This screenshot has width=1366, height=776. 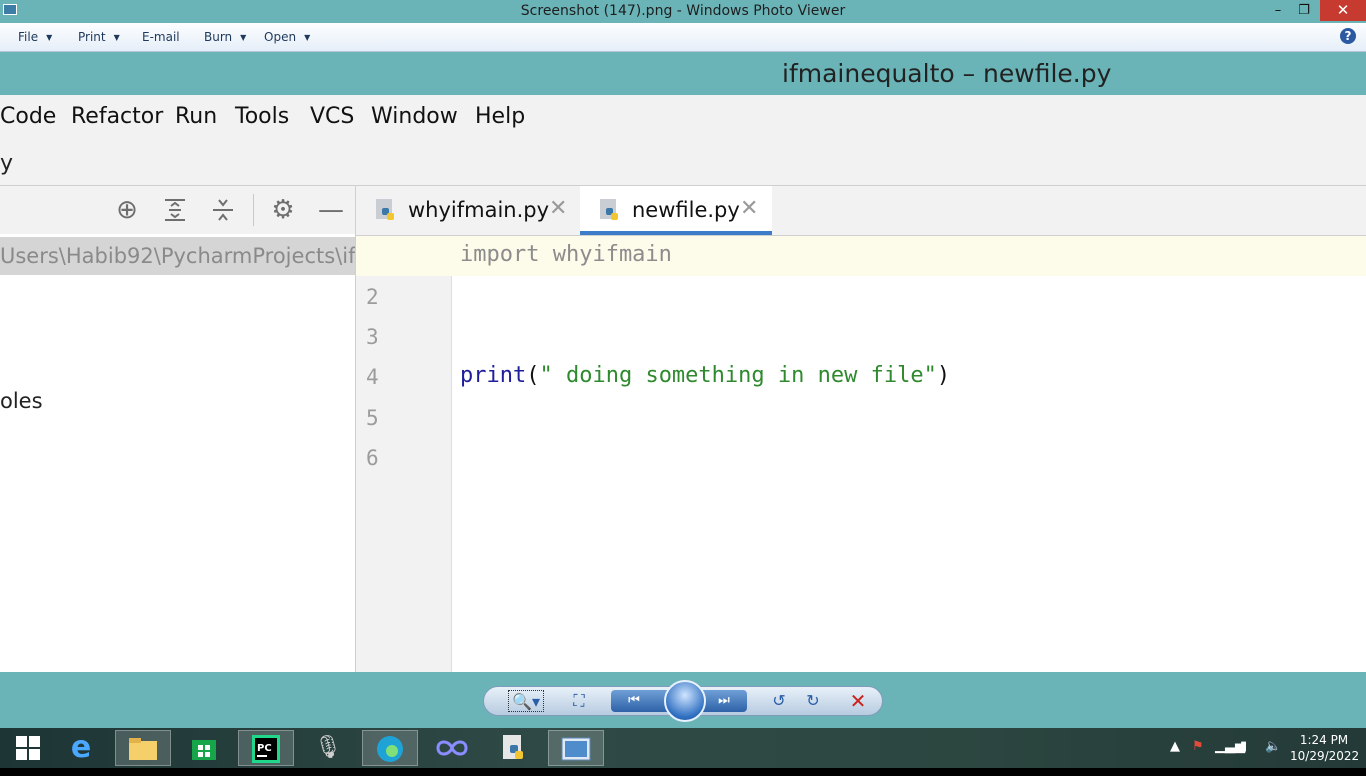 I want to click on internet-explorer-icon: e, so click(x=81, y=748).